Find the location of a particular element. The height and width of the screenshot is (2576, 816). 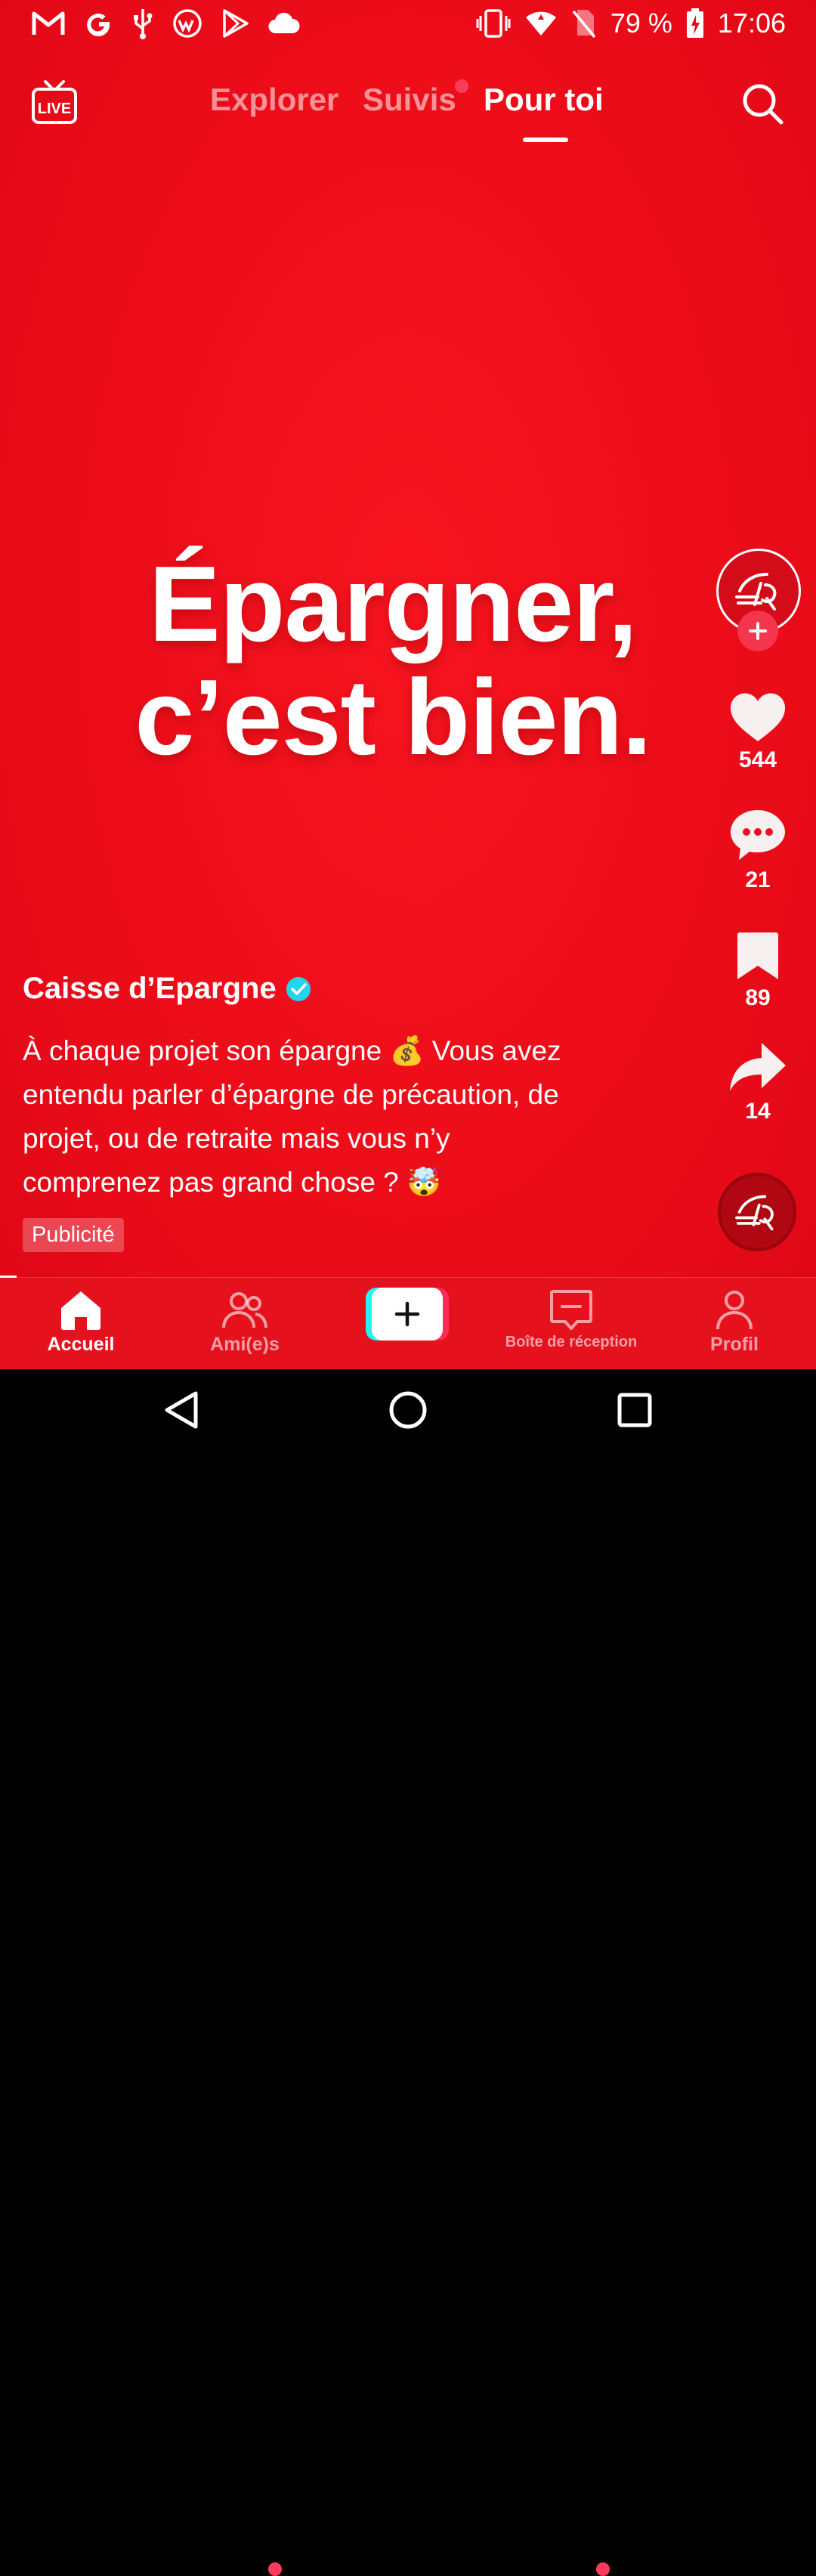

author-name: Caisse d’Epargne is located at coordinates (150, 989).